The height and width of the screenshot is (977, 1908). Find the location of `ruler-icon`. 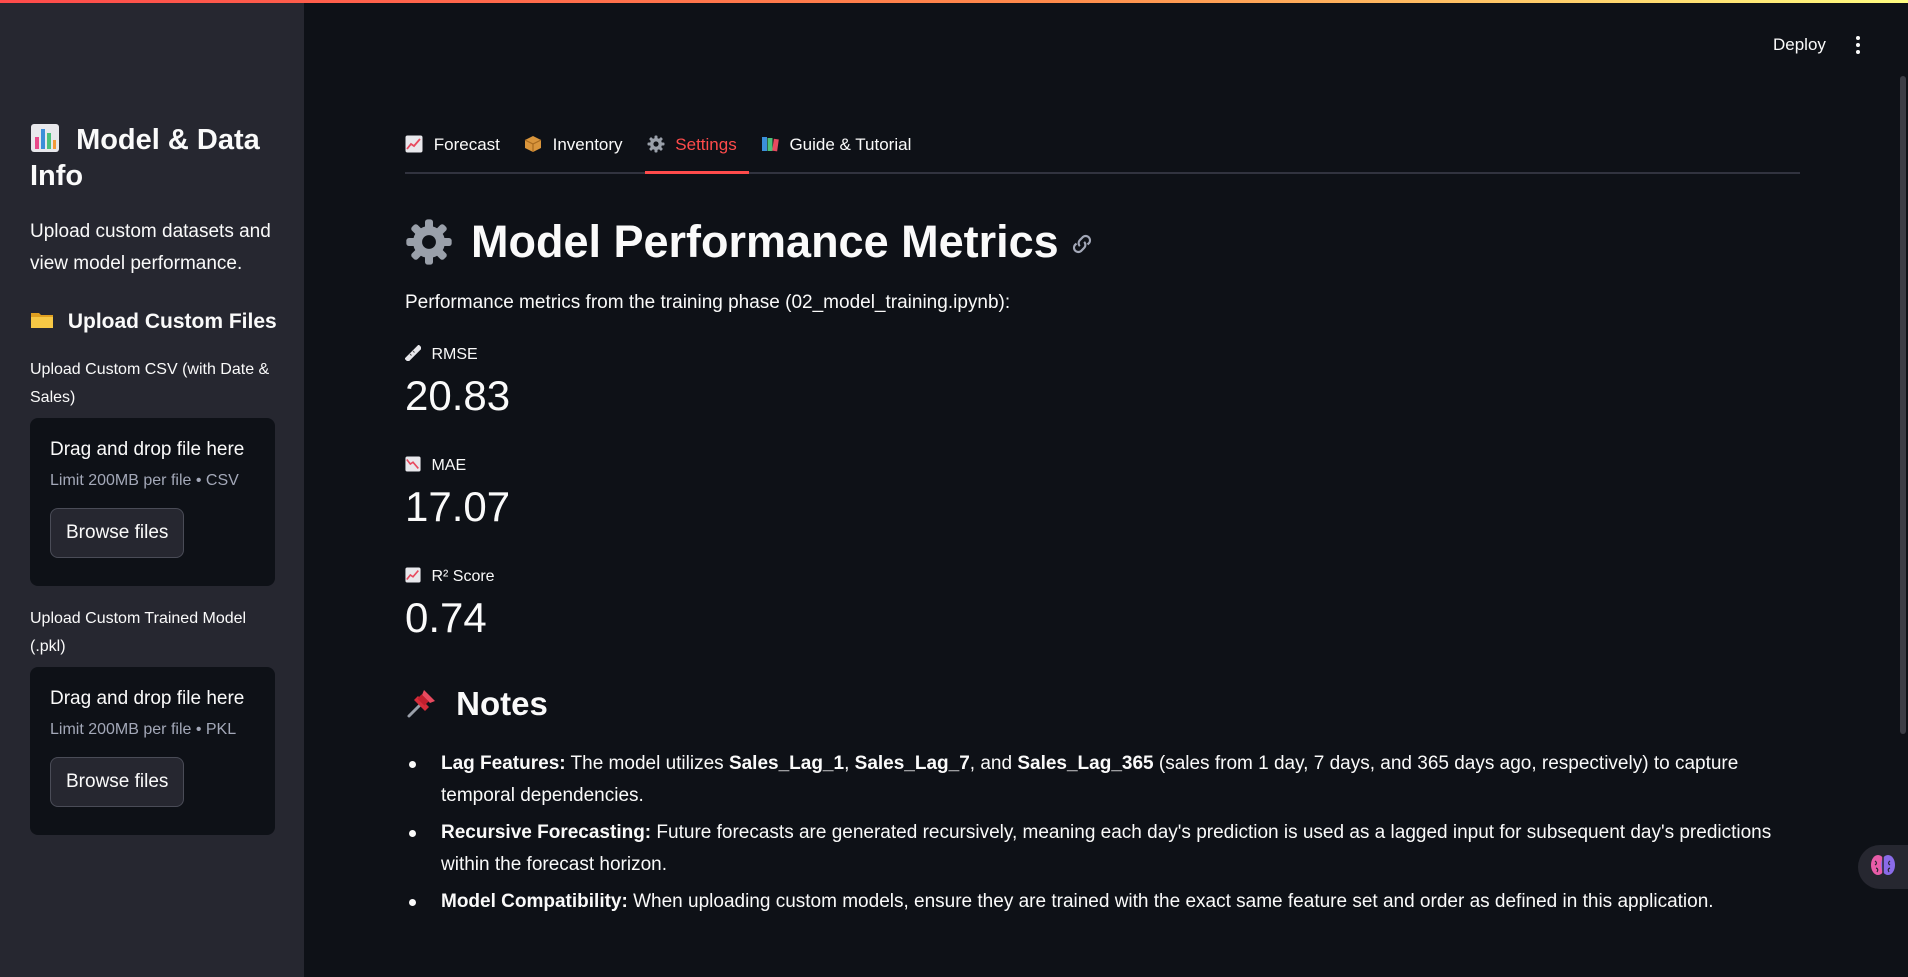

ruler-icon is located at coordinates (414, 353).